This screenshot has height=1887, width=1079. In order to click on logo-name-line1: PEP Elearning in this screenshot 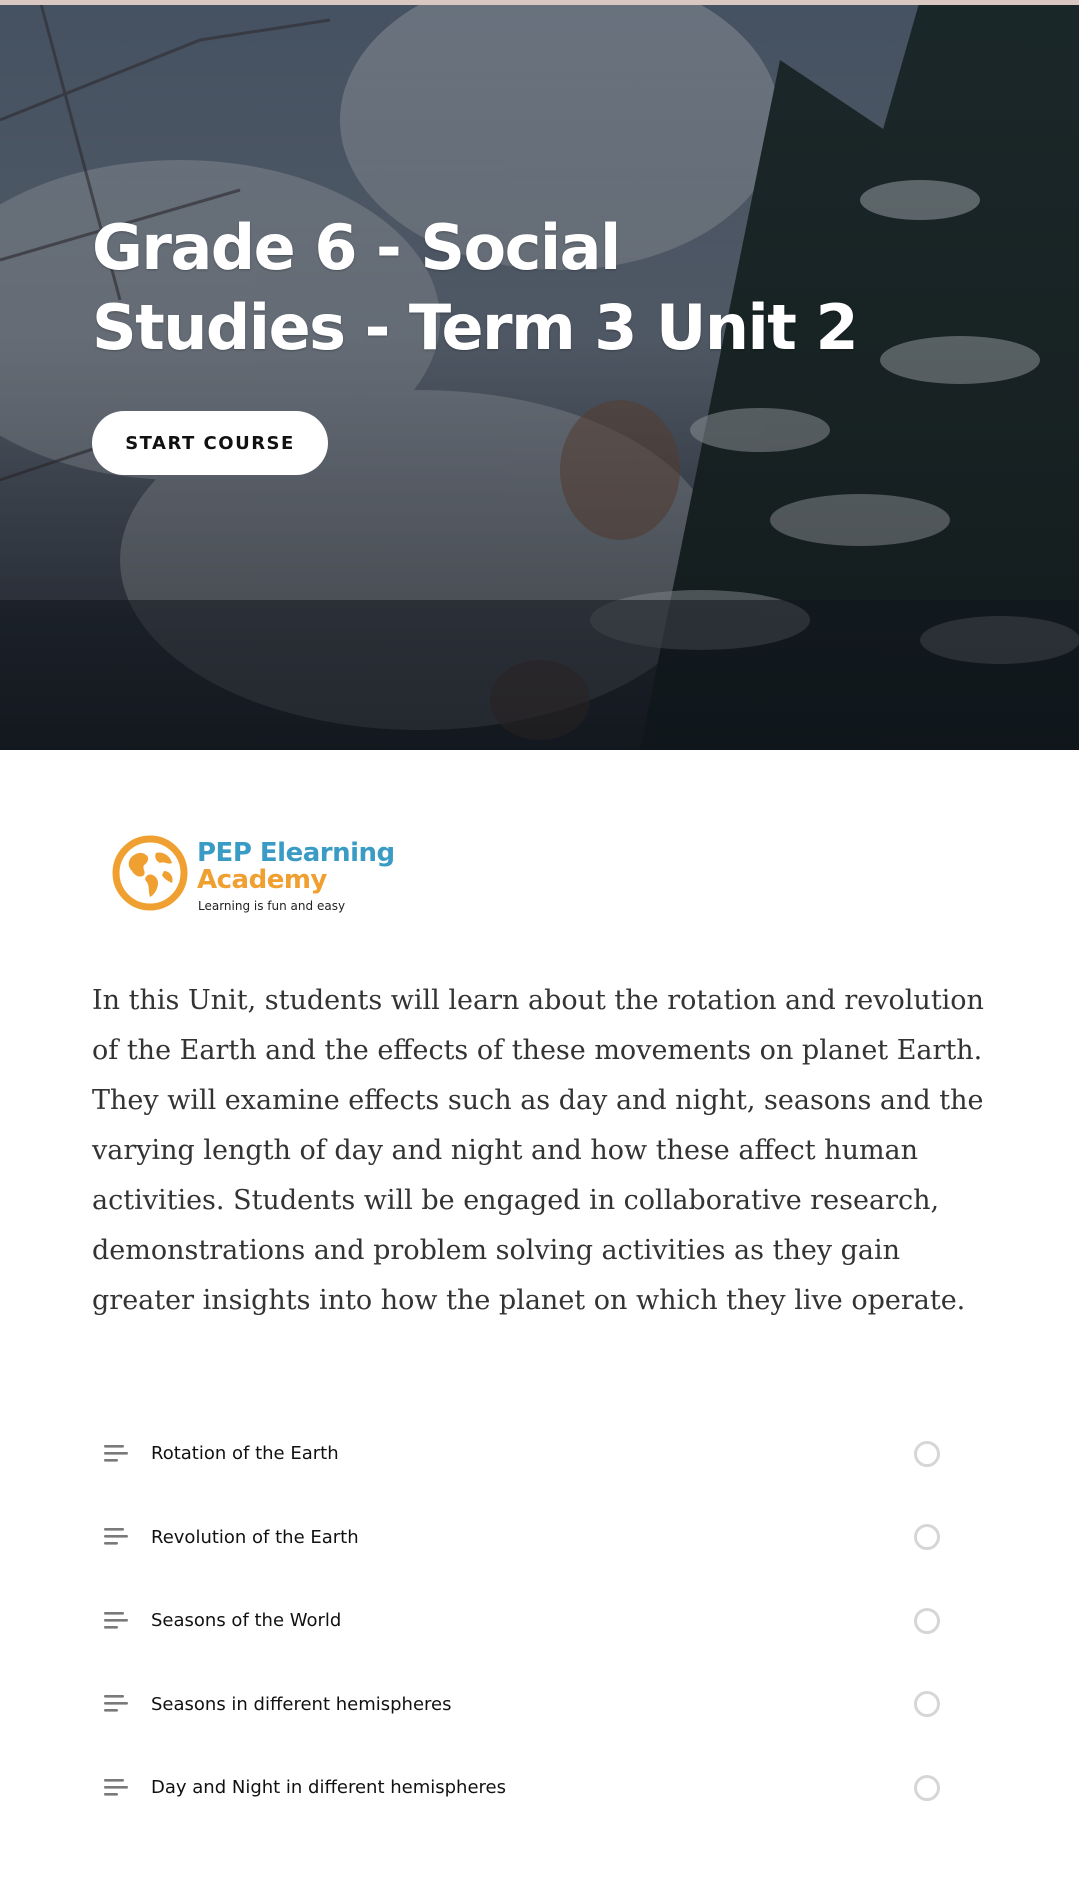, I will do `click(296, 853)`.